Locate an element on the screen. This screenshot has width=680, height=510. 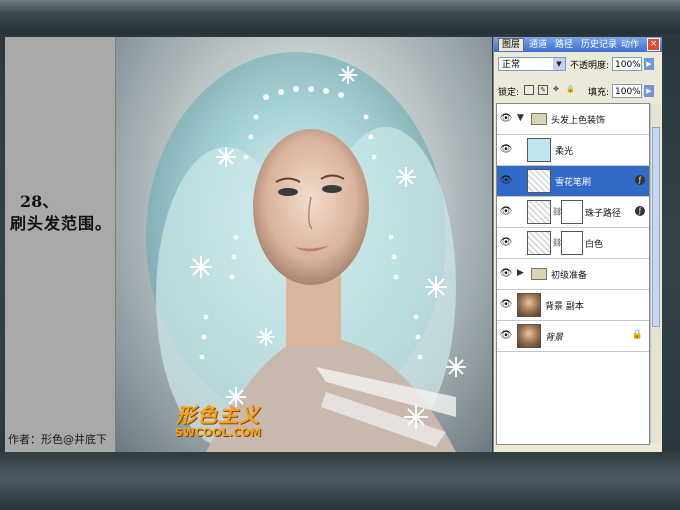
step-instruction: 刷头发范围。 is located at coordinates (61, 223).